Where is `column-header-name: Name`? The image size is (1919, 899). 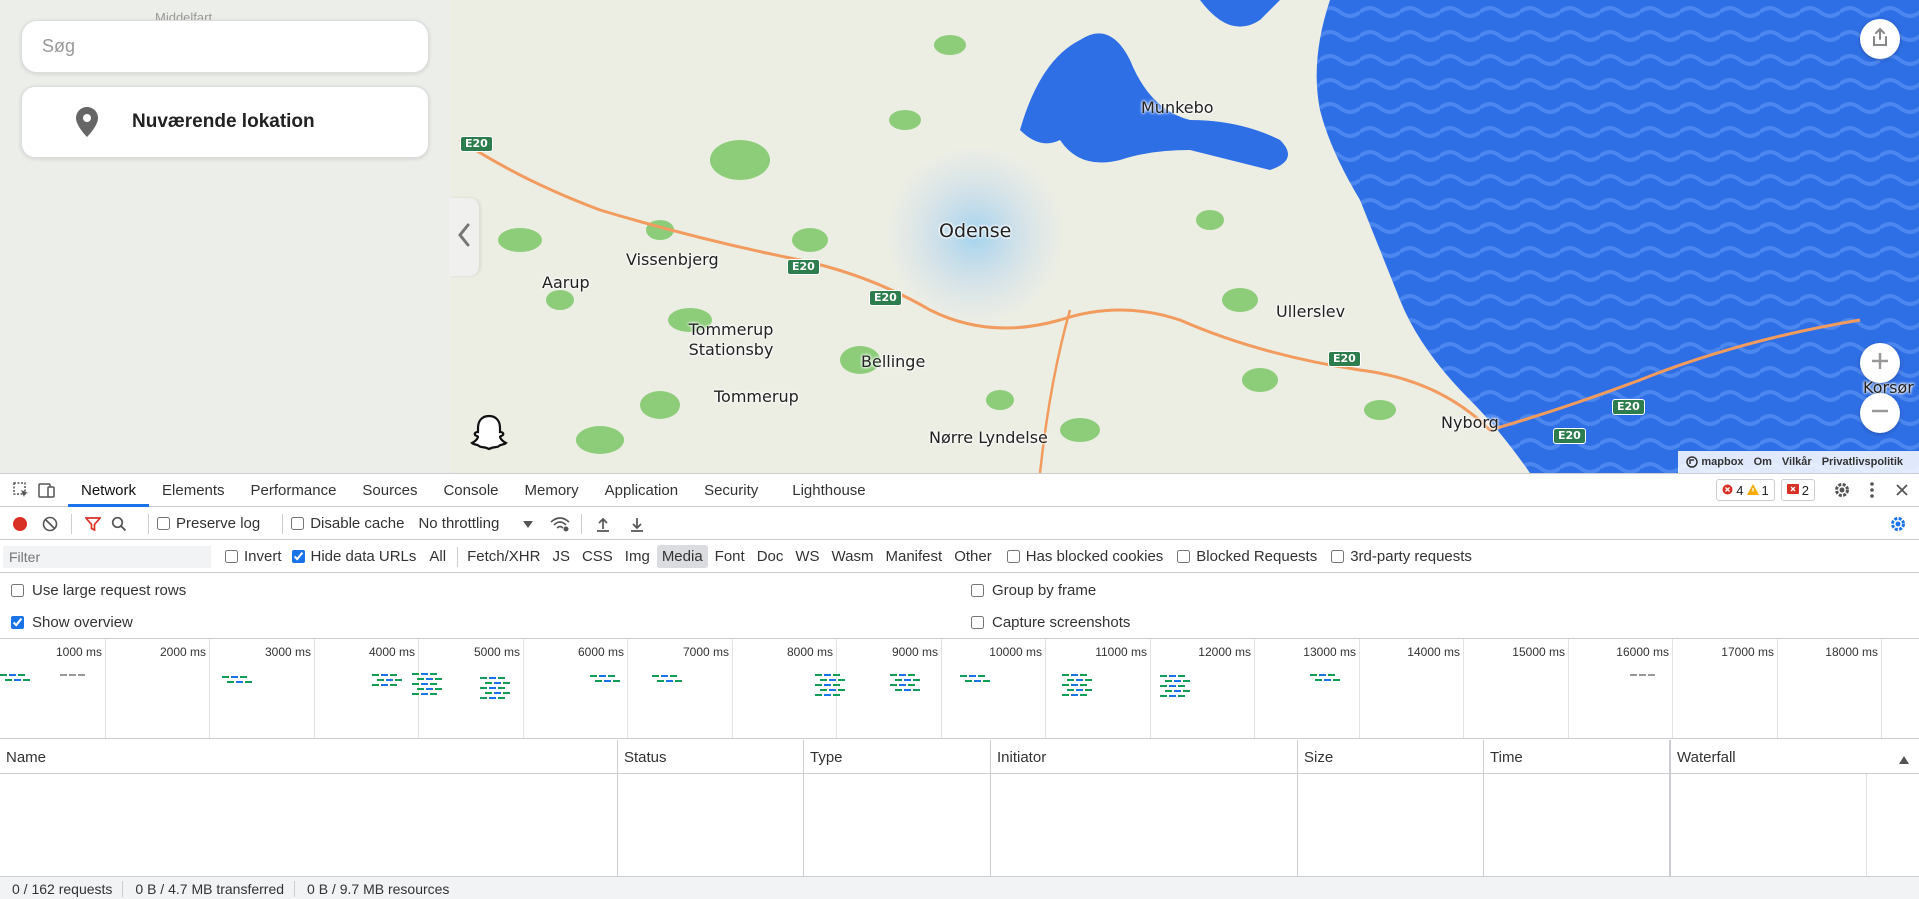
column-header-name: Name is located at coordinates (26, 757).